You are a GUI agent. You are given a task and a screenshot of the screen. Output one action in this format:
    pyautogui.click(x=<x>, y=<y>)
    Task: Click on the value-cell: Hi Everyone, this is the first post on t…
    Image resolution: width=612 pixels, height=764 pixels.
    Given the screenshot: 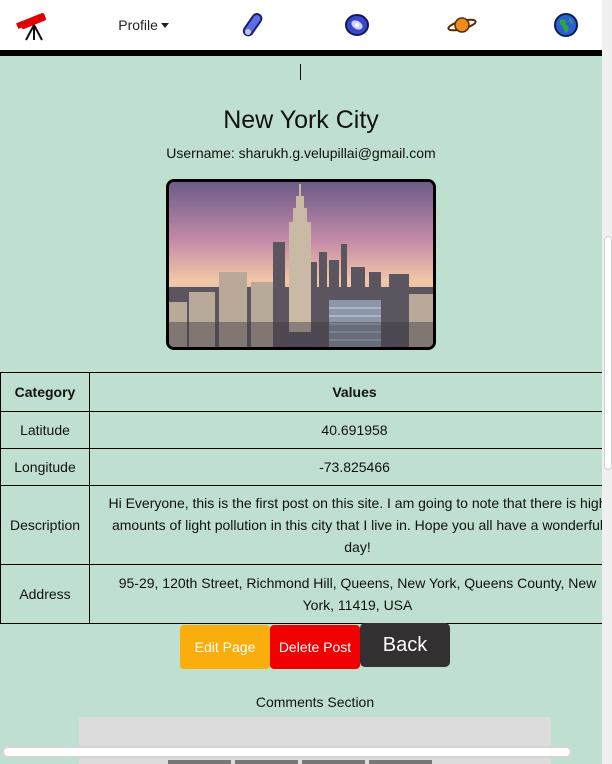 What is the action you would take?
    pyautogui.click(x=350, y=525)
    